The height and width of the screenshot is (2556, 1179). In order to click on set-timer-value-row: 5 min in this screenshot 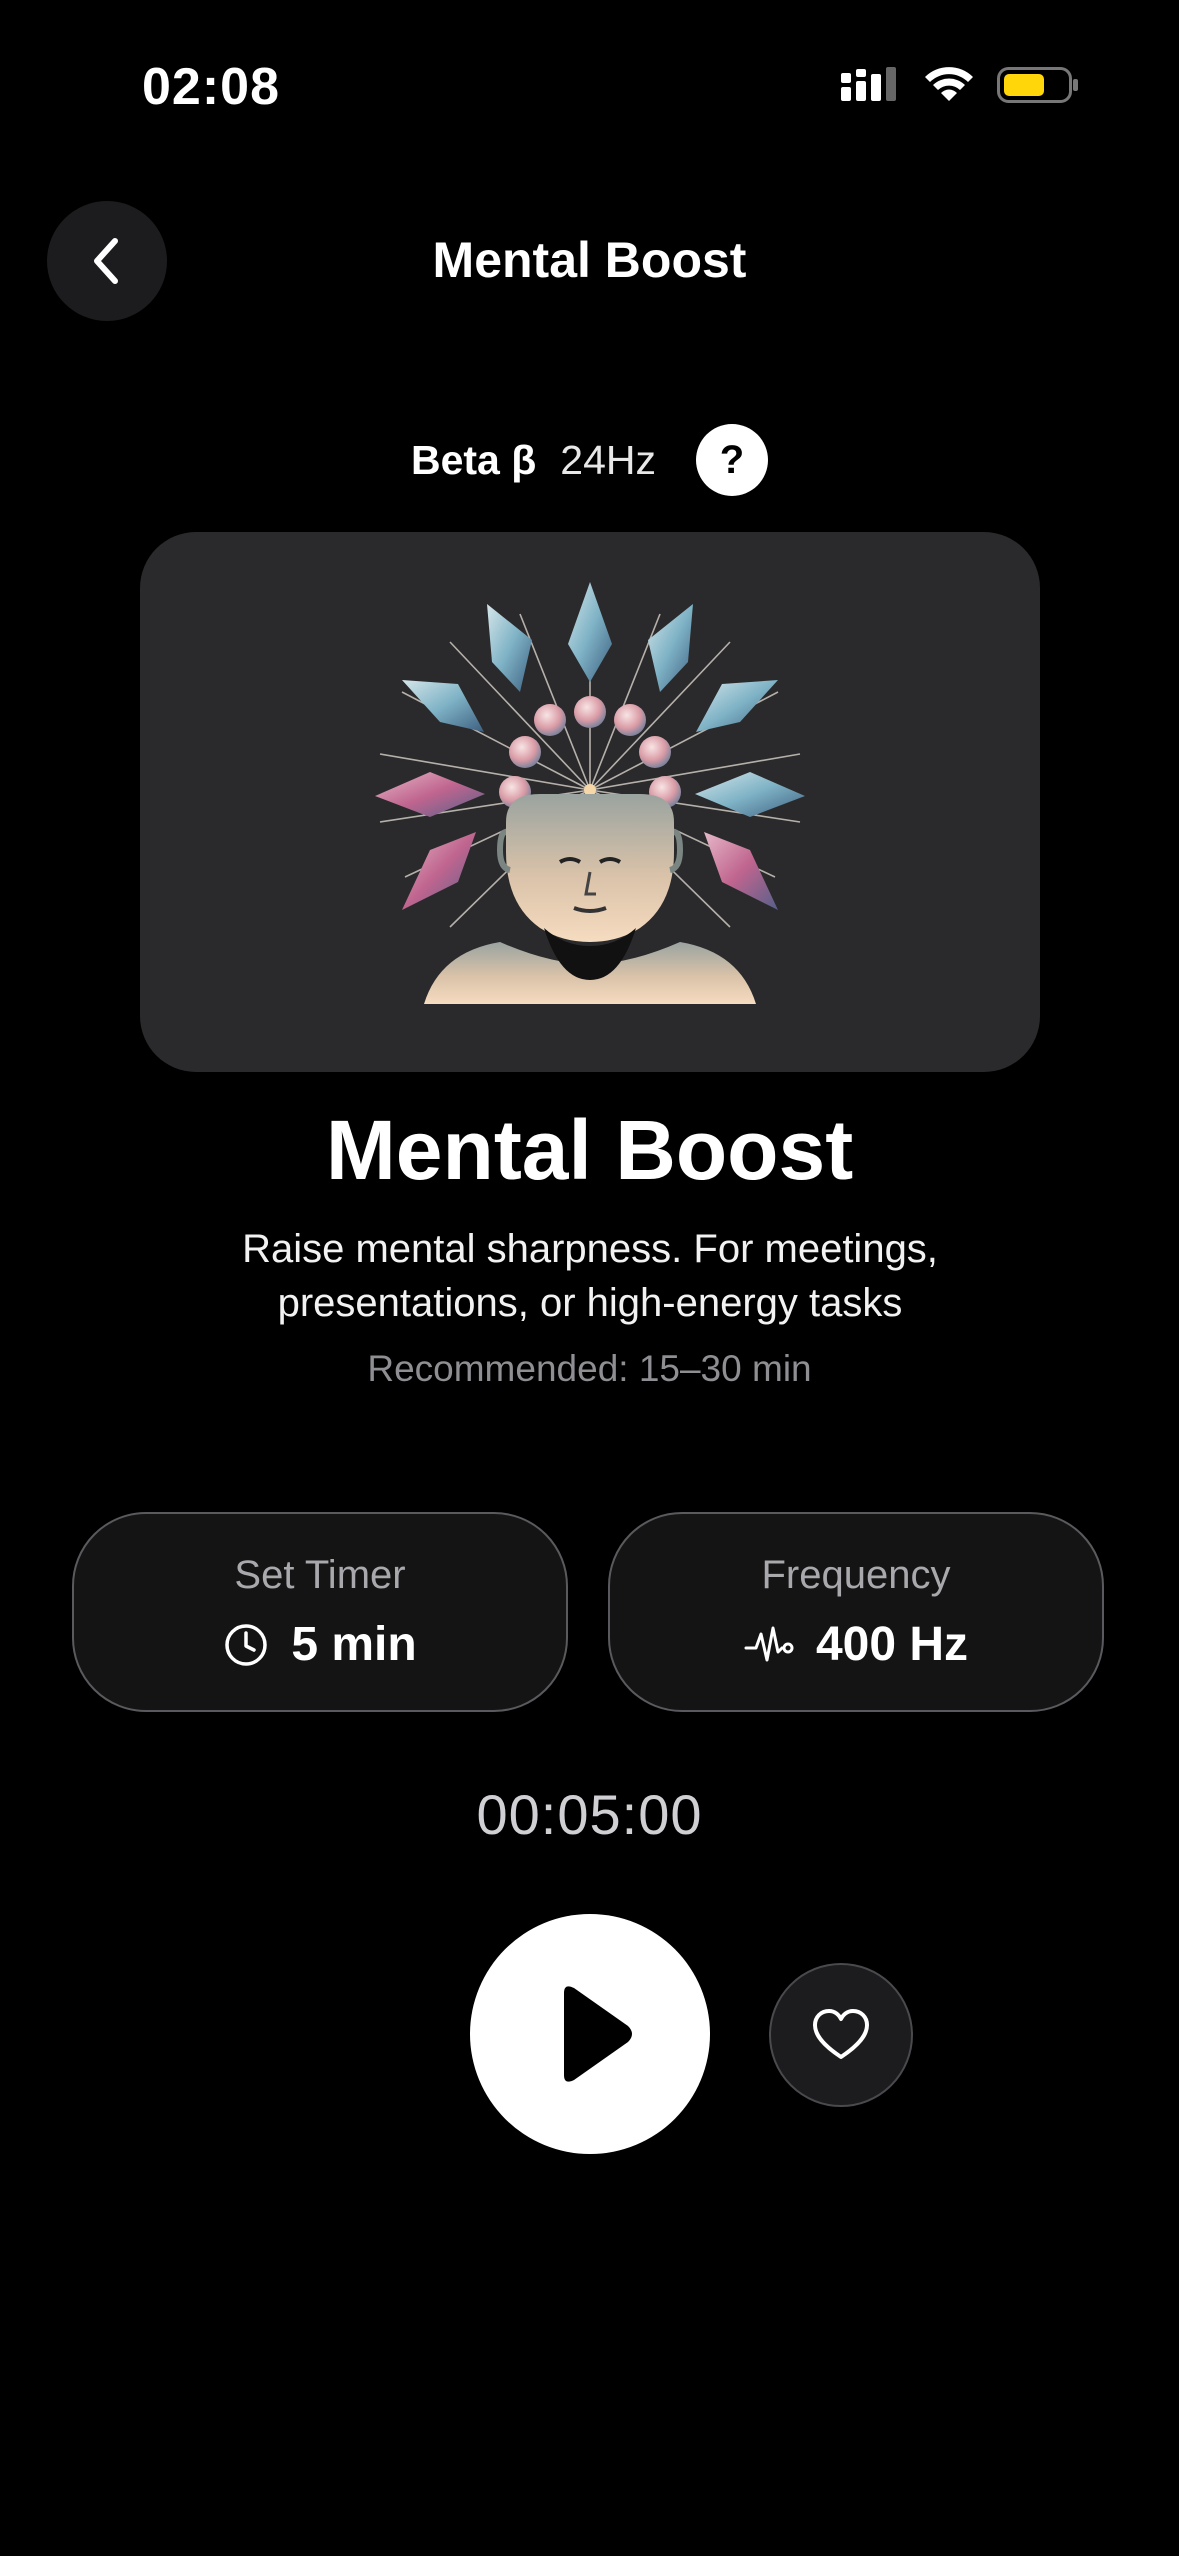, I will do `click(320, 1645)`.